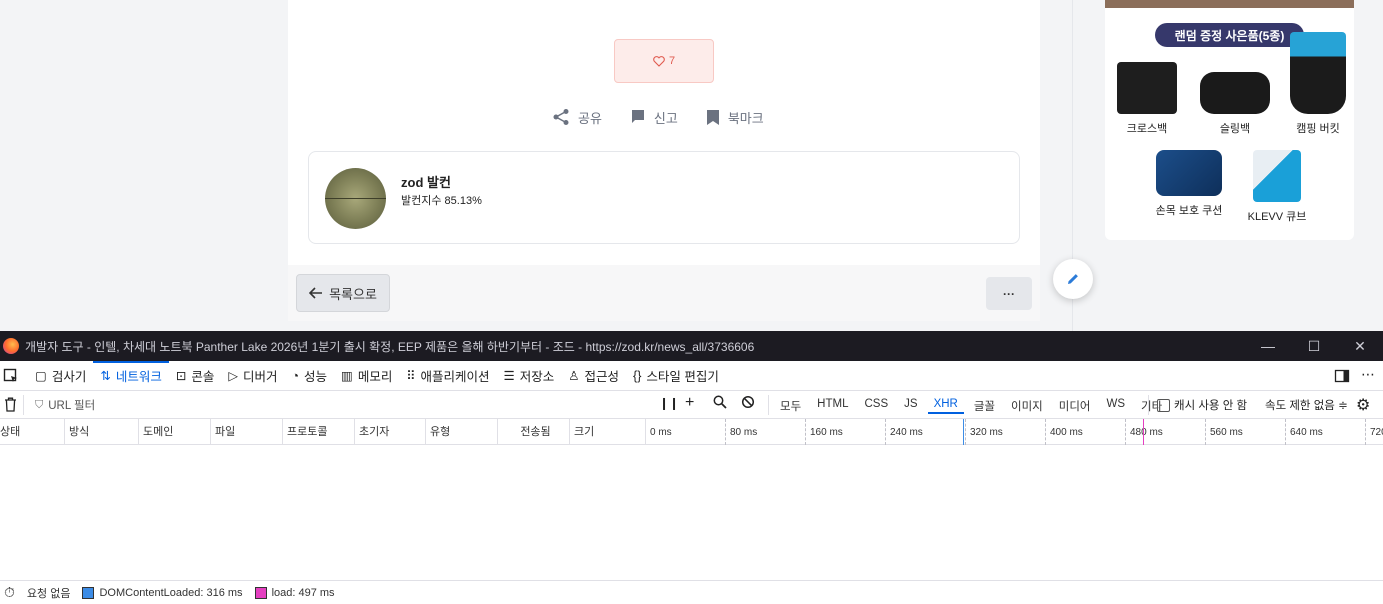 This screenshot has height=604, width=1383. I want to click on bucket-image, so click(1318, 73).